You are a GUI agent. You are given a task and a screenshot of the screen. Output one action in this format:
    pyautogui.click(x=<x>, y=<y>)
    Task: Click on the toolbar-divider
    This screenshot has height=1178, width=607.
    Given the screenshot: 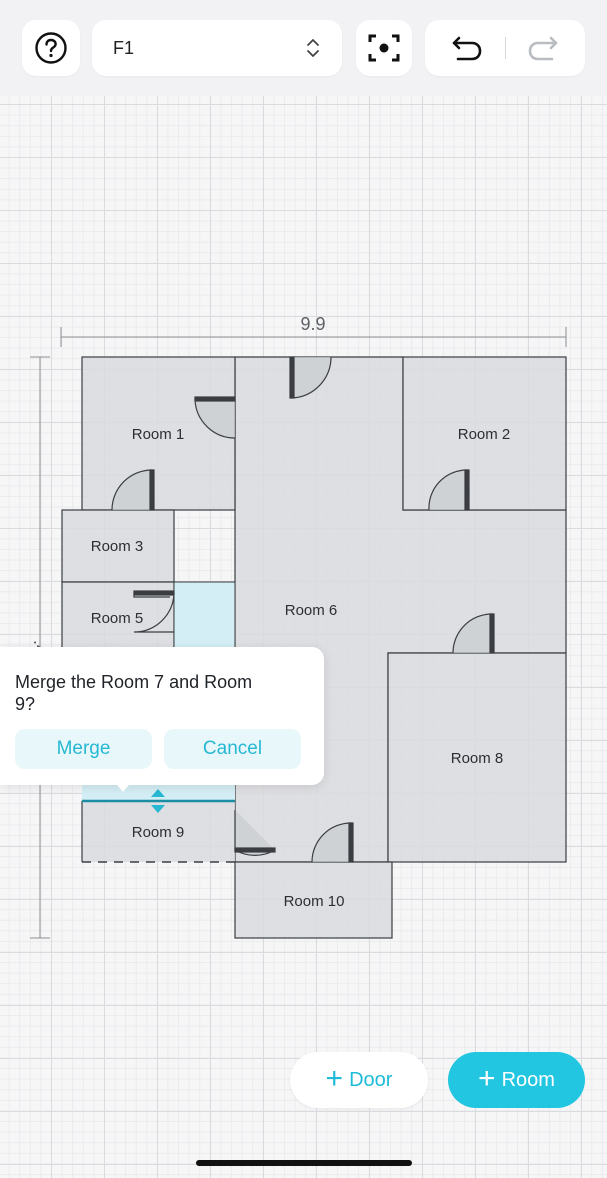 What is the action you would take?
    pyautogui.click(x=505, y=48)
    